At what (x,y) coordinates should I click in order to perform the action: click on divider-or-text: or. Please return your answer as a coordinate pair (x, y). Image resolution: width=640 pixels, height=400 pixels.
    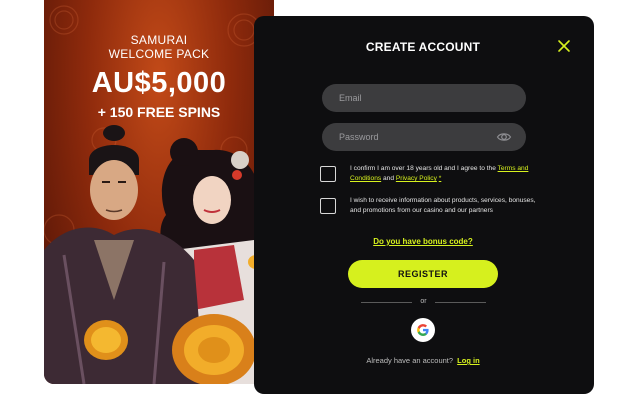
    Looking at the image, I should click on (423, 301).